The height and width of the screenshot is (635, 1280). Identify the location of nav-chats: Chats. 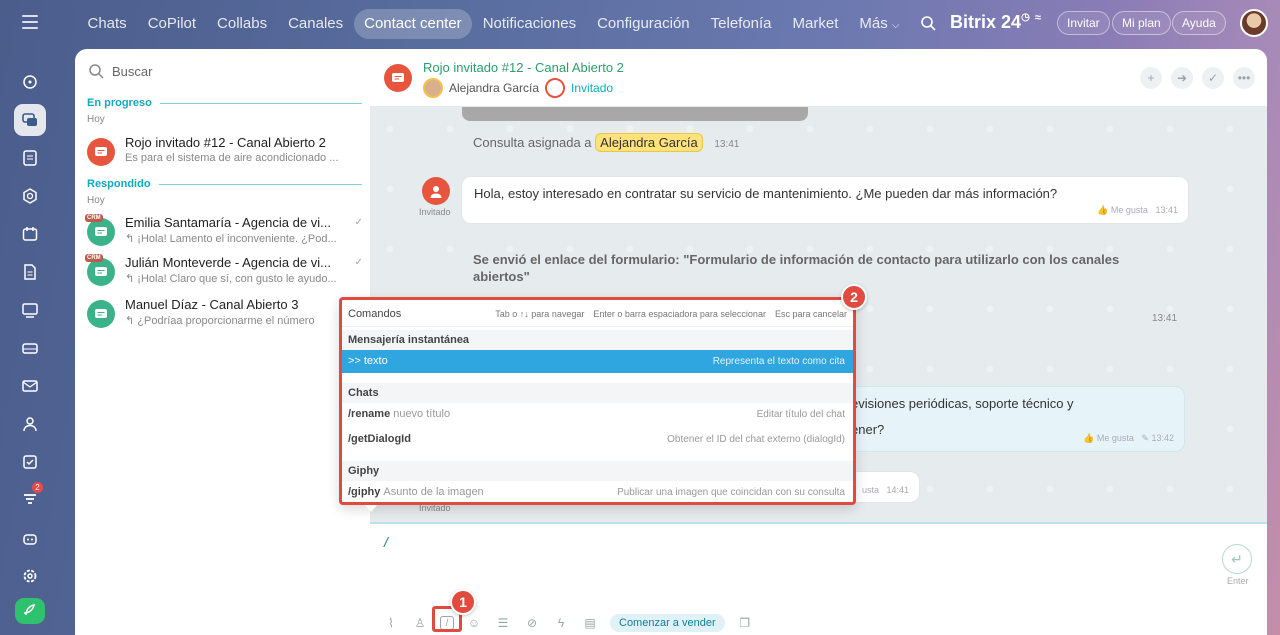
(107, 24).